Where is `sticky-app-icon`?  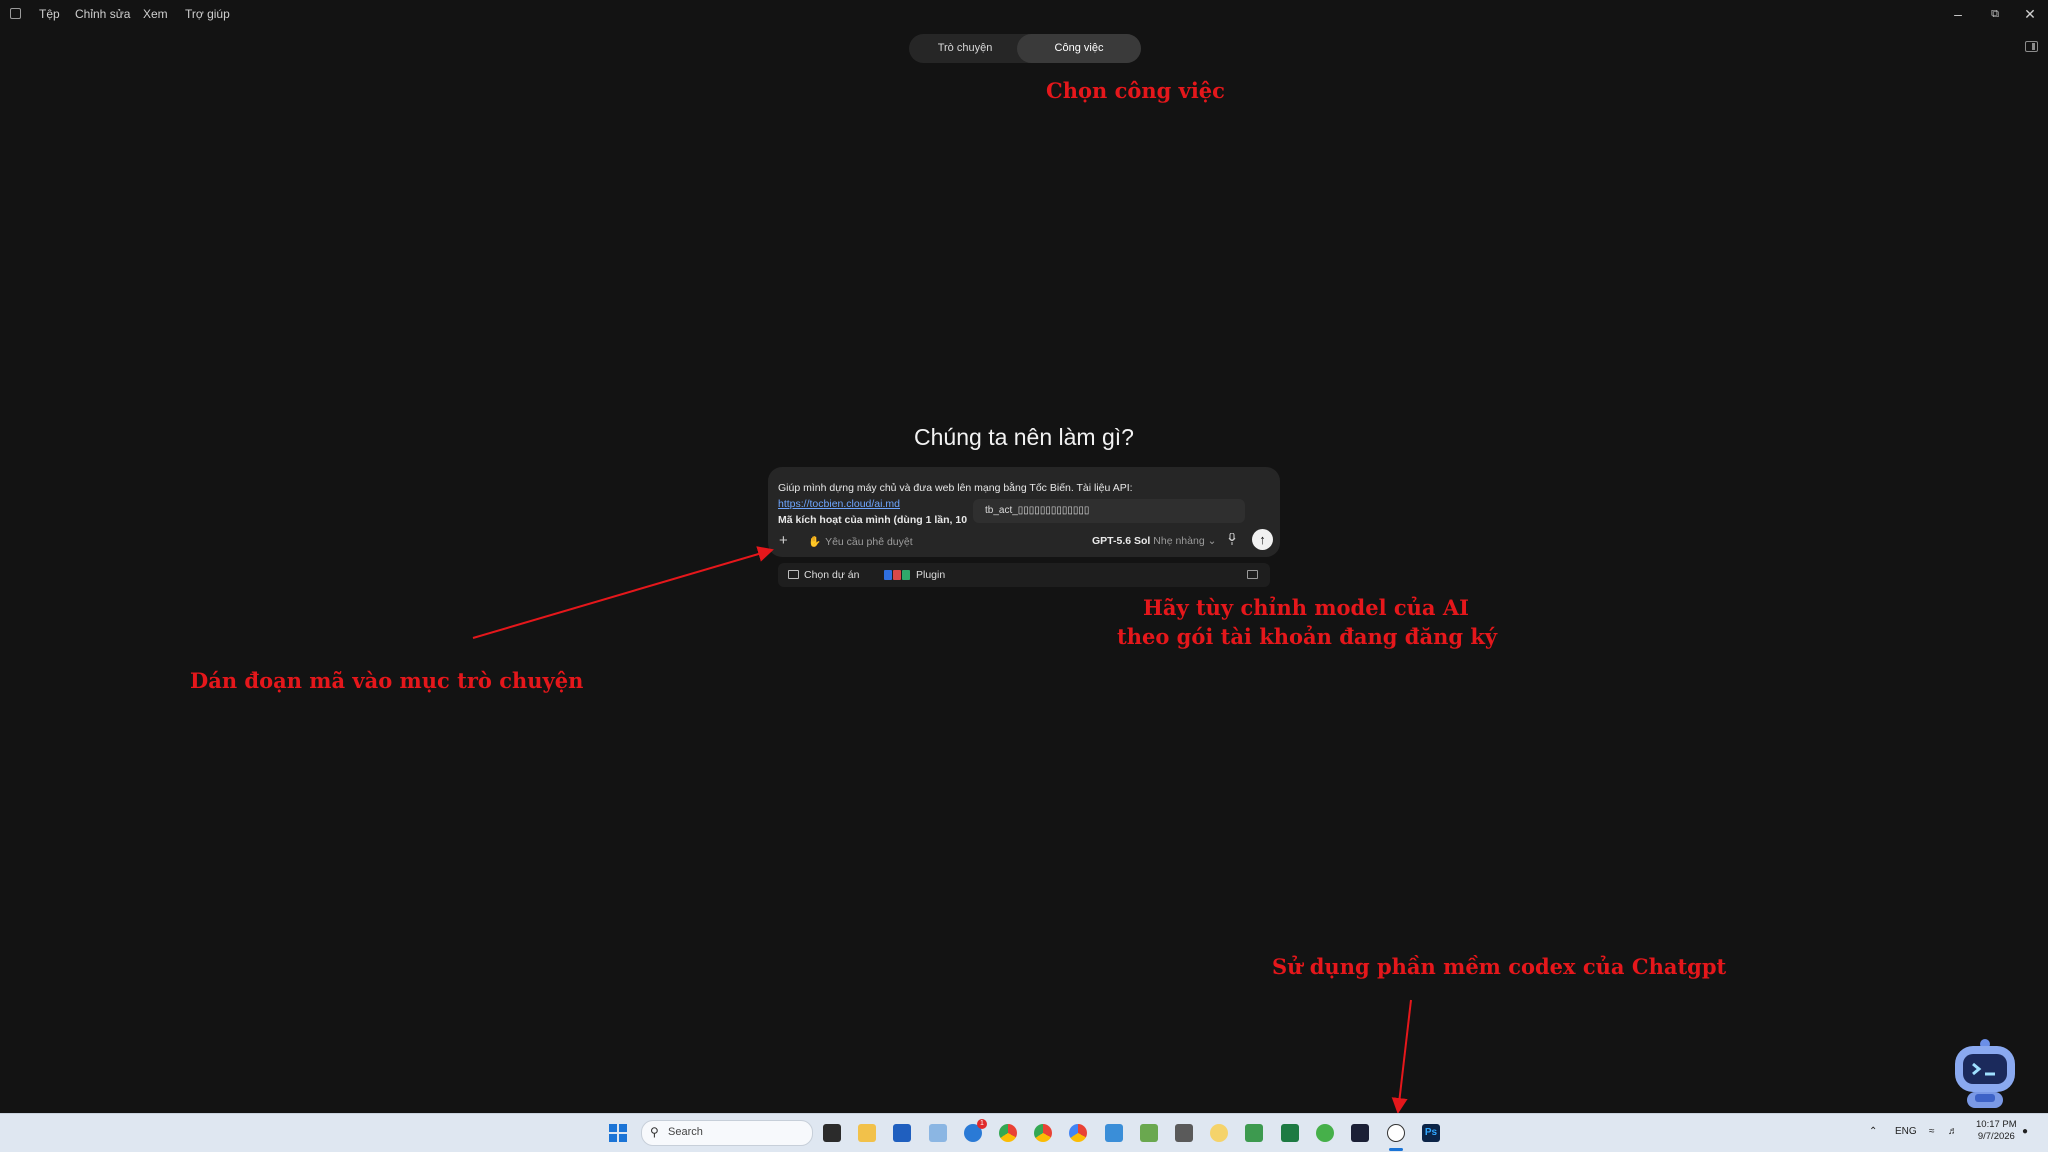
sticky-app-icon is located at coordinates (1219, 1133).